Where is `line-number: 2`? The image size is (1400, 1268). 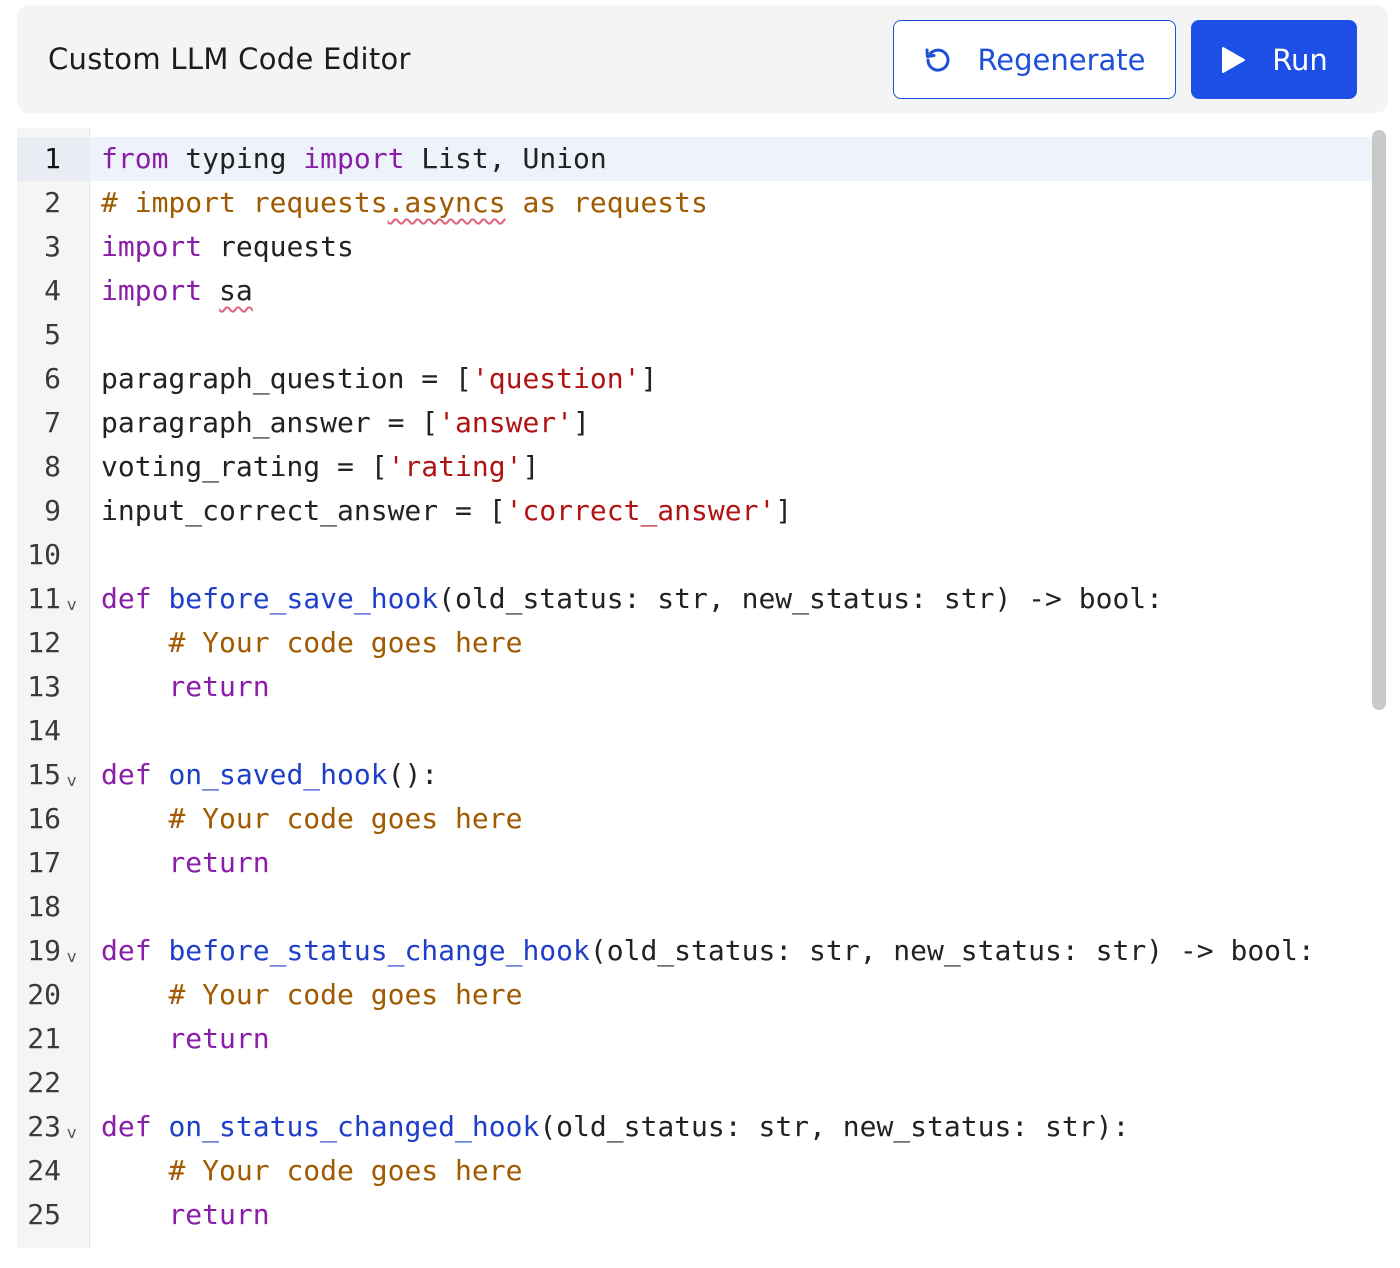
line-number: 2 is located at coordinates (52, 202).